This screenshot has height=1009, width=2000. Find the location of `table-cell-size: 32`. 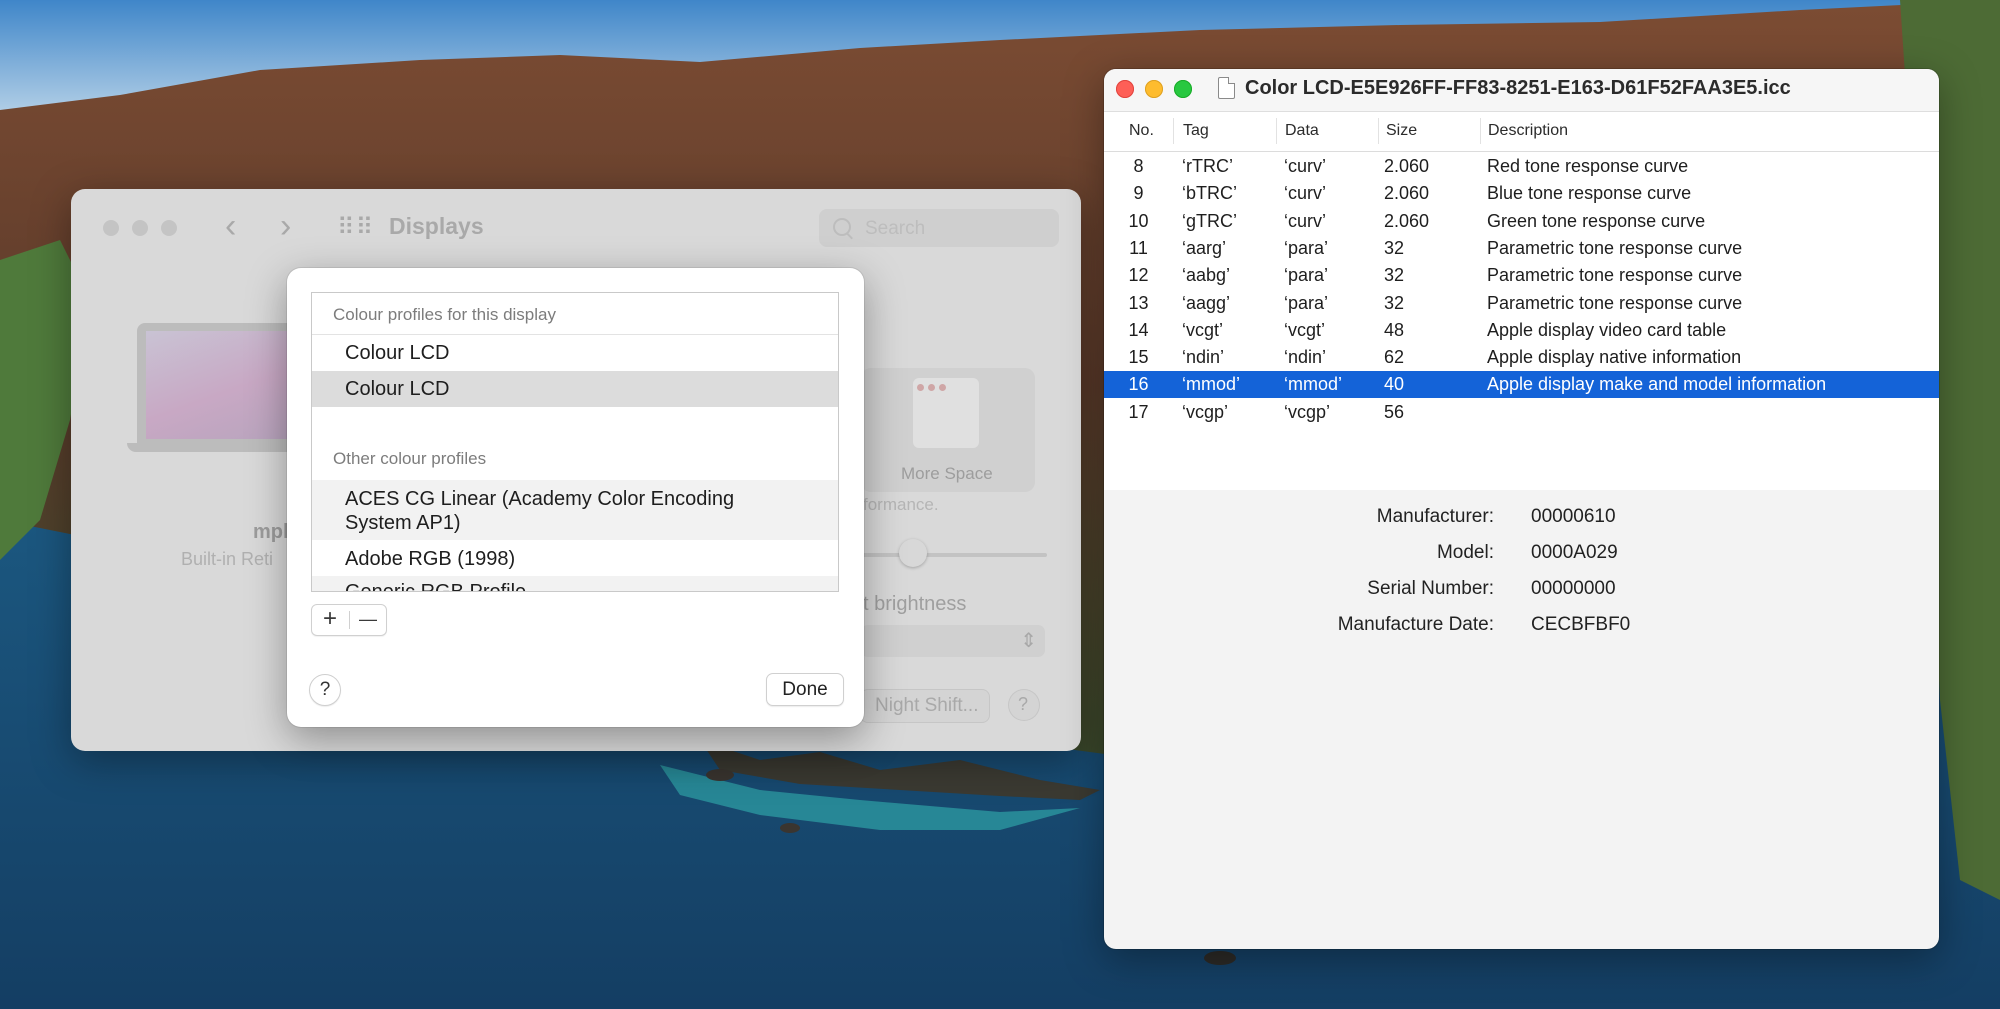

table-cell-size: 32 is located at coordinates (1394, 247).